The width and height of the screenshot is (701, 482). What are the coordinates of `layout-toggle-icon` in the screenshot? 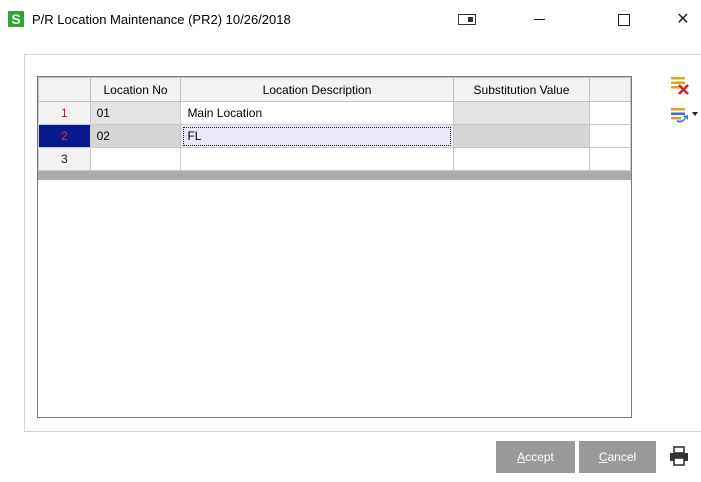 It's located at (467, 20).